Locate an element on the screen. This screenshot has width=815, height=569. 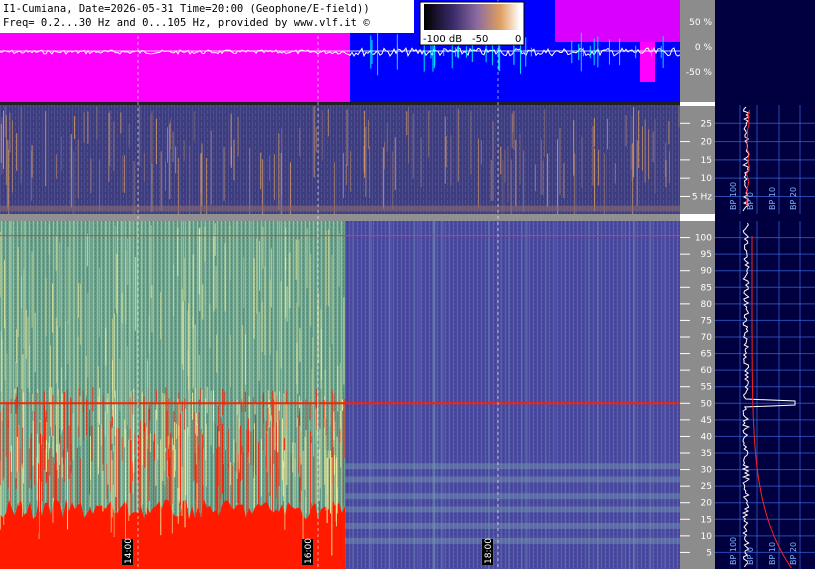
lower-tick-label: 5 is located at coordinates (709, 553).